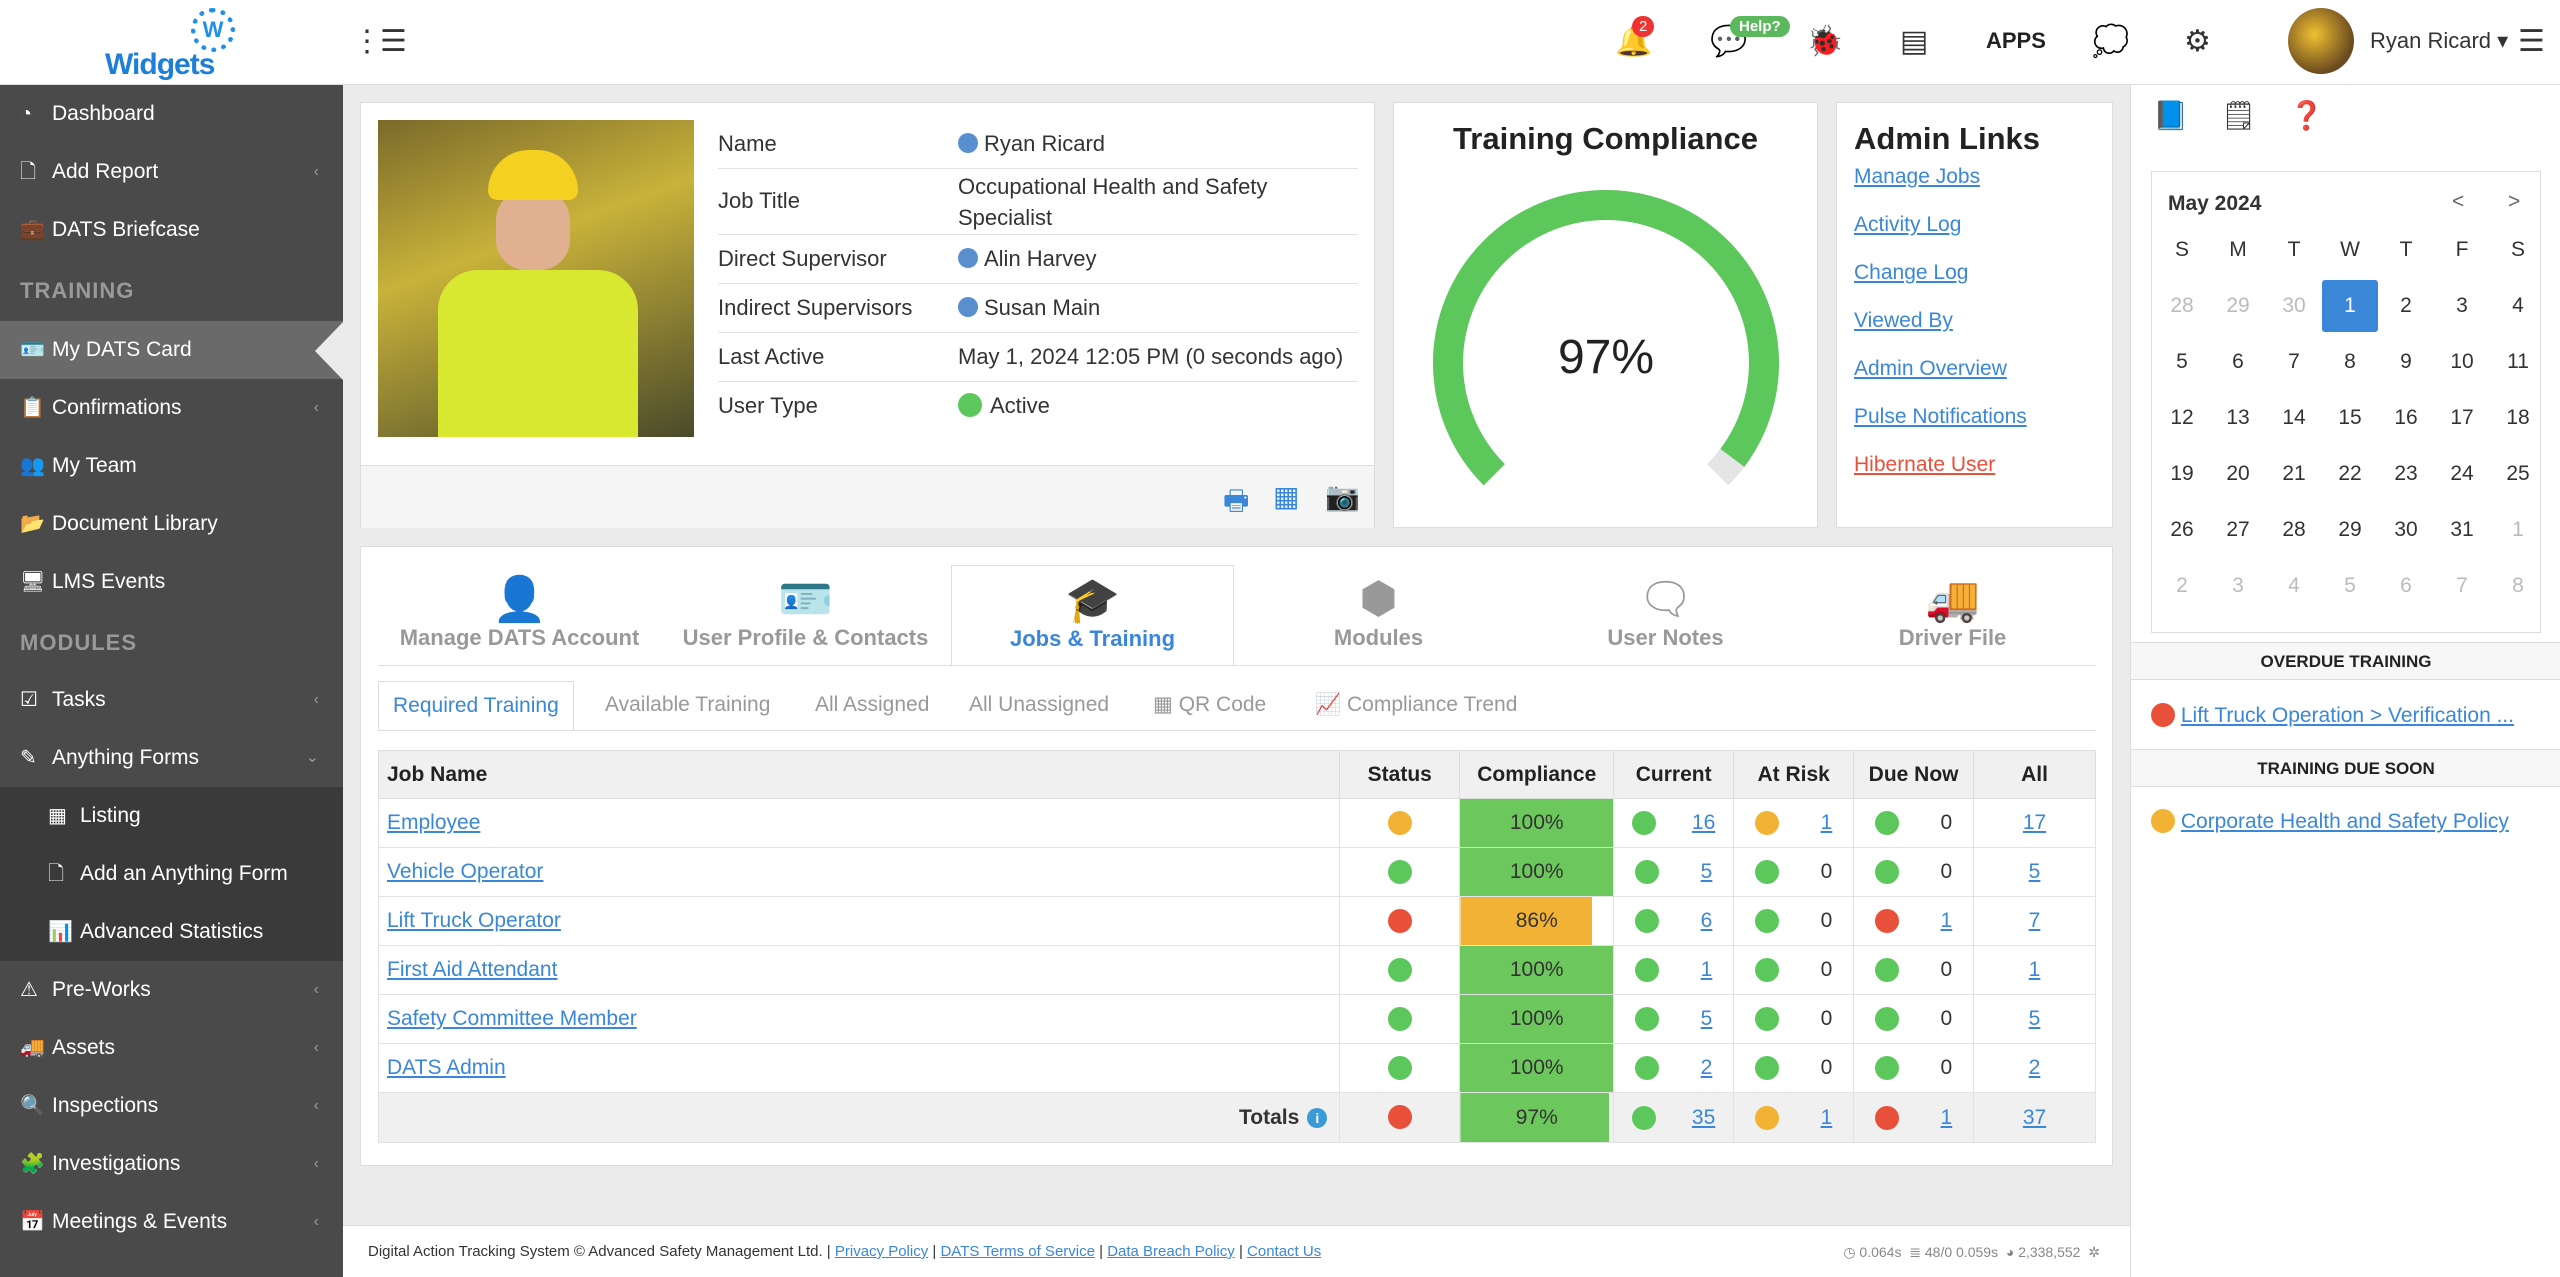 This screenshot has height=1277, width=2560. Describe the element at coordinates (171, 582) in the screenshot. I see `sidebar-item-lms-events: 🖥 LMS Events` at that location.